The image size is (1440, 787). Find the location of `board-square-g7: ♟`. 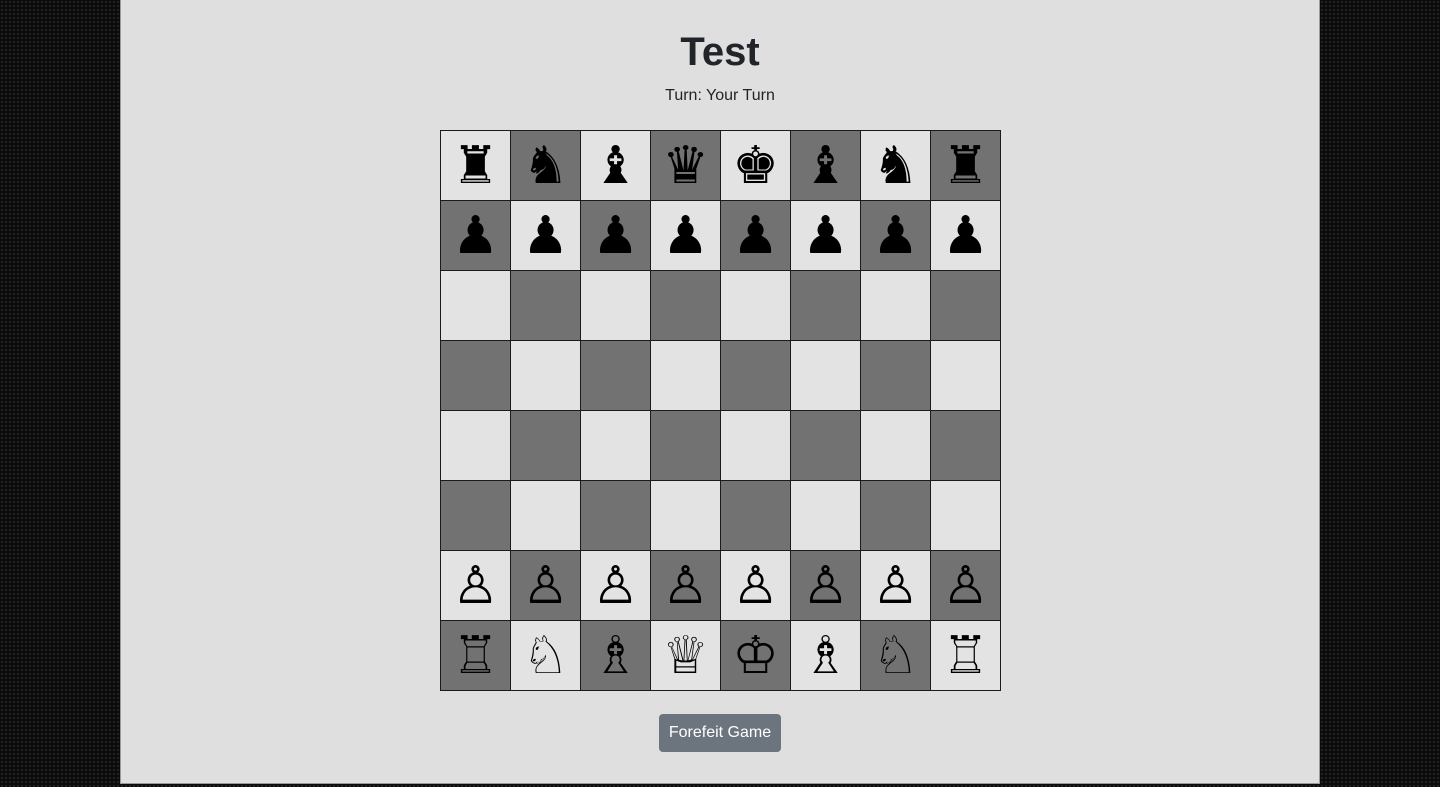

board-square-g7: ♟ is located at coordinates (896, 236).